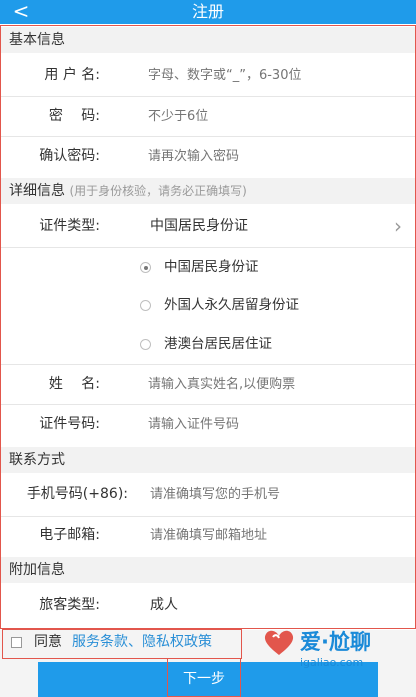  What do you see at coordinates (77, 494) in the screenshot?
I see `phone-label: 手机号码(+86):` at bounding box center [77, 494].